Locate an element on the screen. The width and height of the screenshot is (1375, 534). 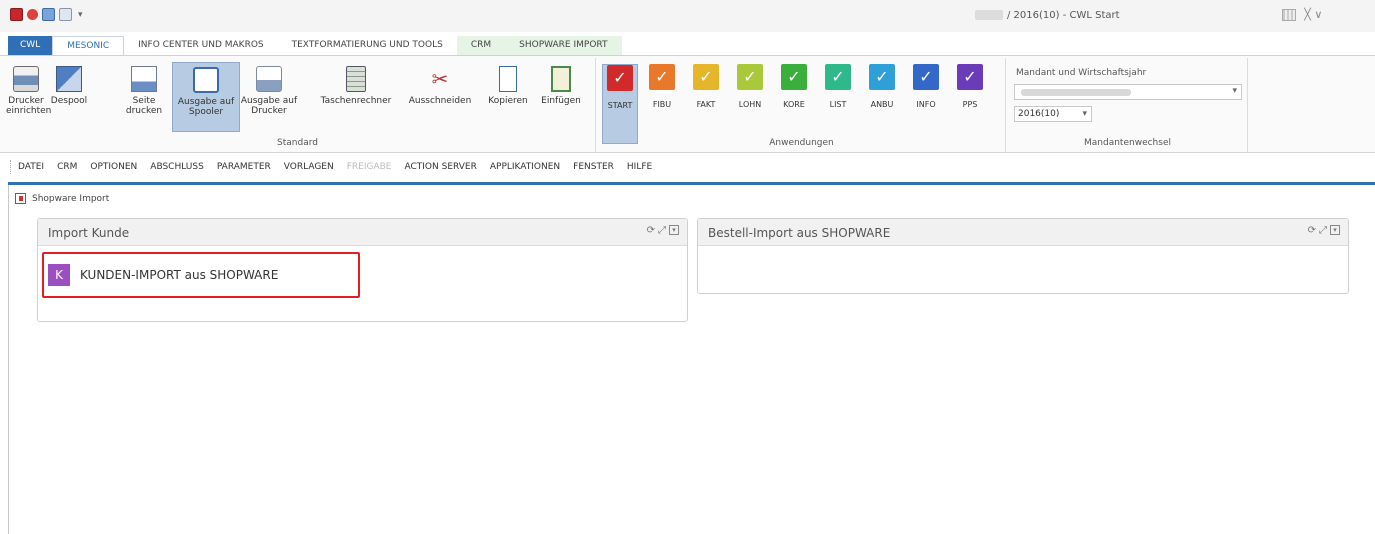
menu-parameter: PARAMETER is located at coordinates (244, 167).